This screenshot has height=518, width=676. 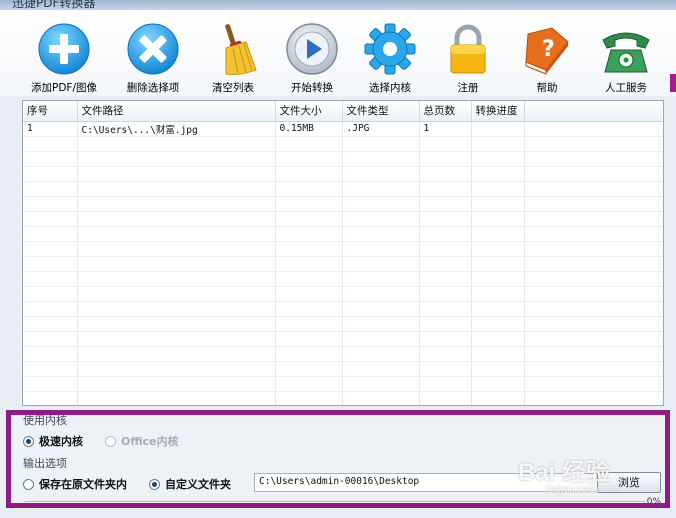 What do you see at coordinates (53, 441) in the screenshot?
I see `engine-fast-option: 极速内核` at bounding box center [53, 441].